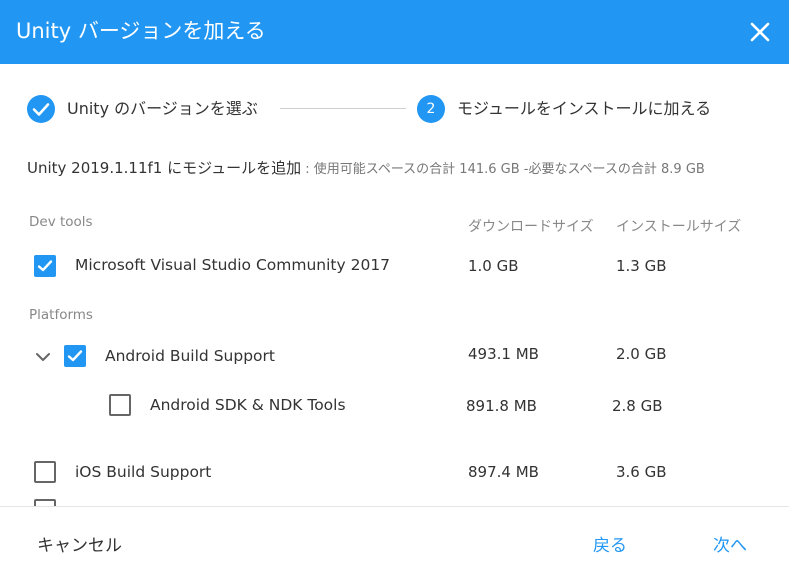 This screenshot has height=587, width=789. I want to click on module-name-visual-studio: Microsoft Visual Studio Community 2017, so click(233, 265).